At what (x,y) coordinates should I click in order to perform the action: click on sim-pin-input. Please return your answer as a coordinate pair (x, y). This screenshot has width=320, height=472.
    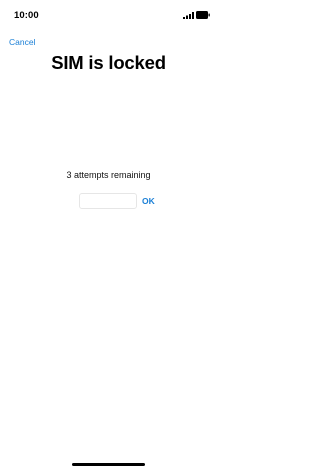
    Looking at the image, I should click on (108, 201).